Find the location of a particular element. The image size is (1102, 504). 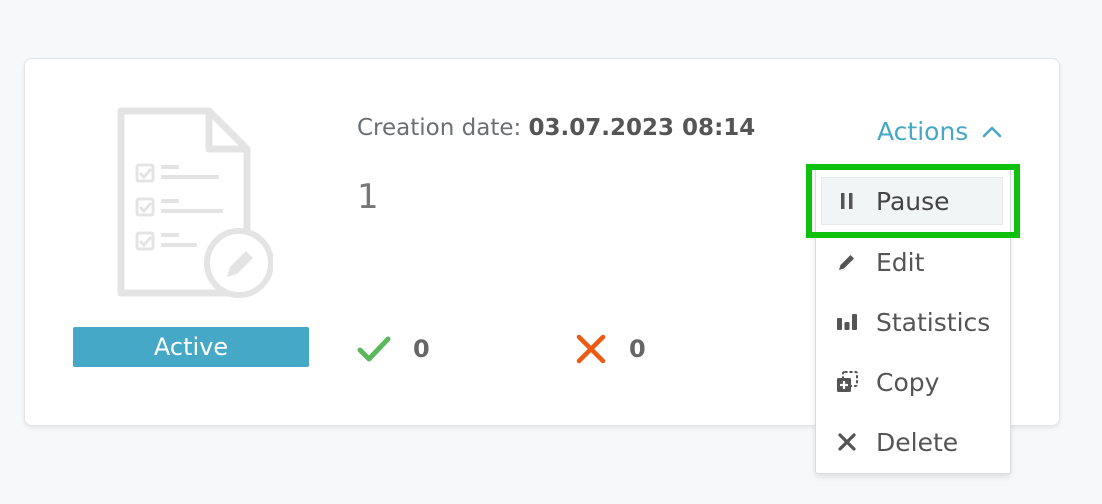

bar-chart-icon is located at coordinates (847, 322).